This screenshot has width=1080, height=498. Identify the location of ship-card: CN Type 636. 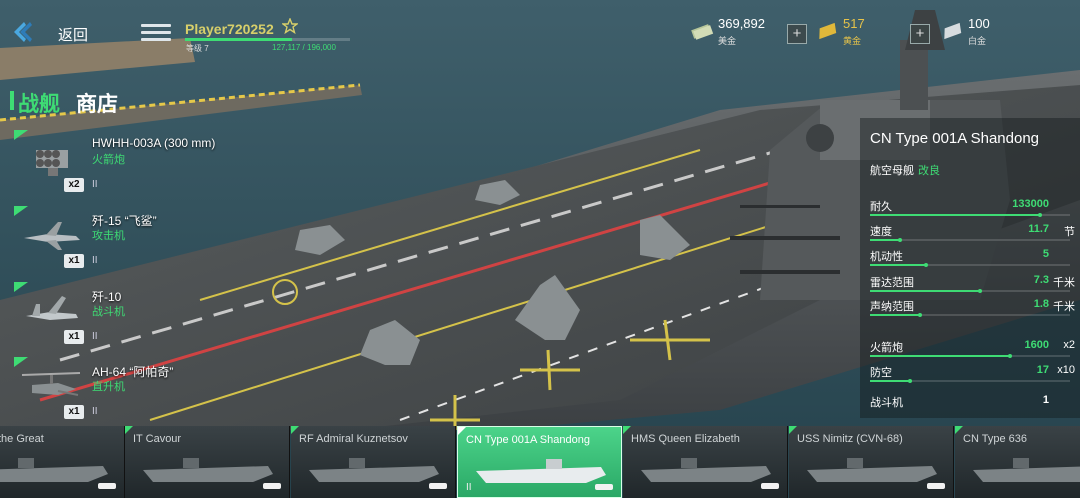
(1017, 462).